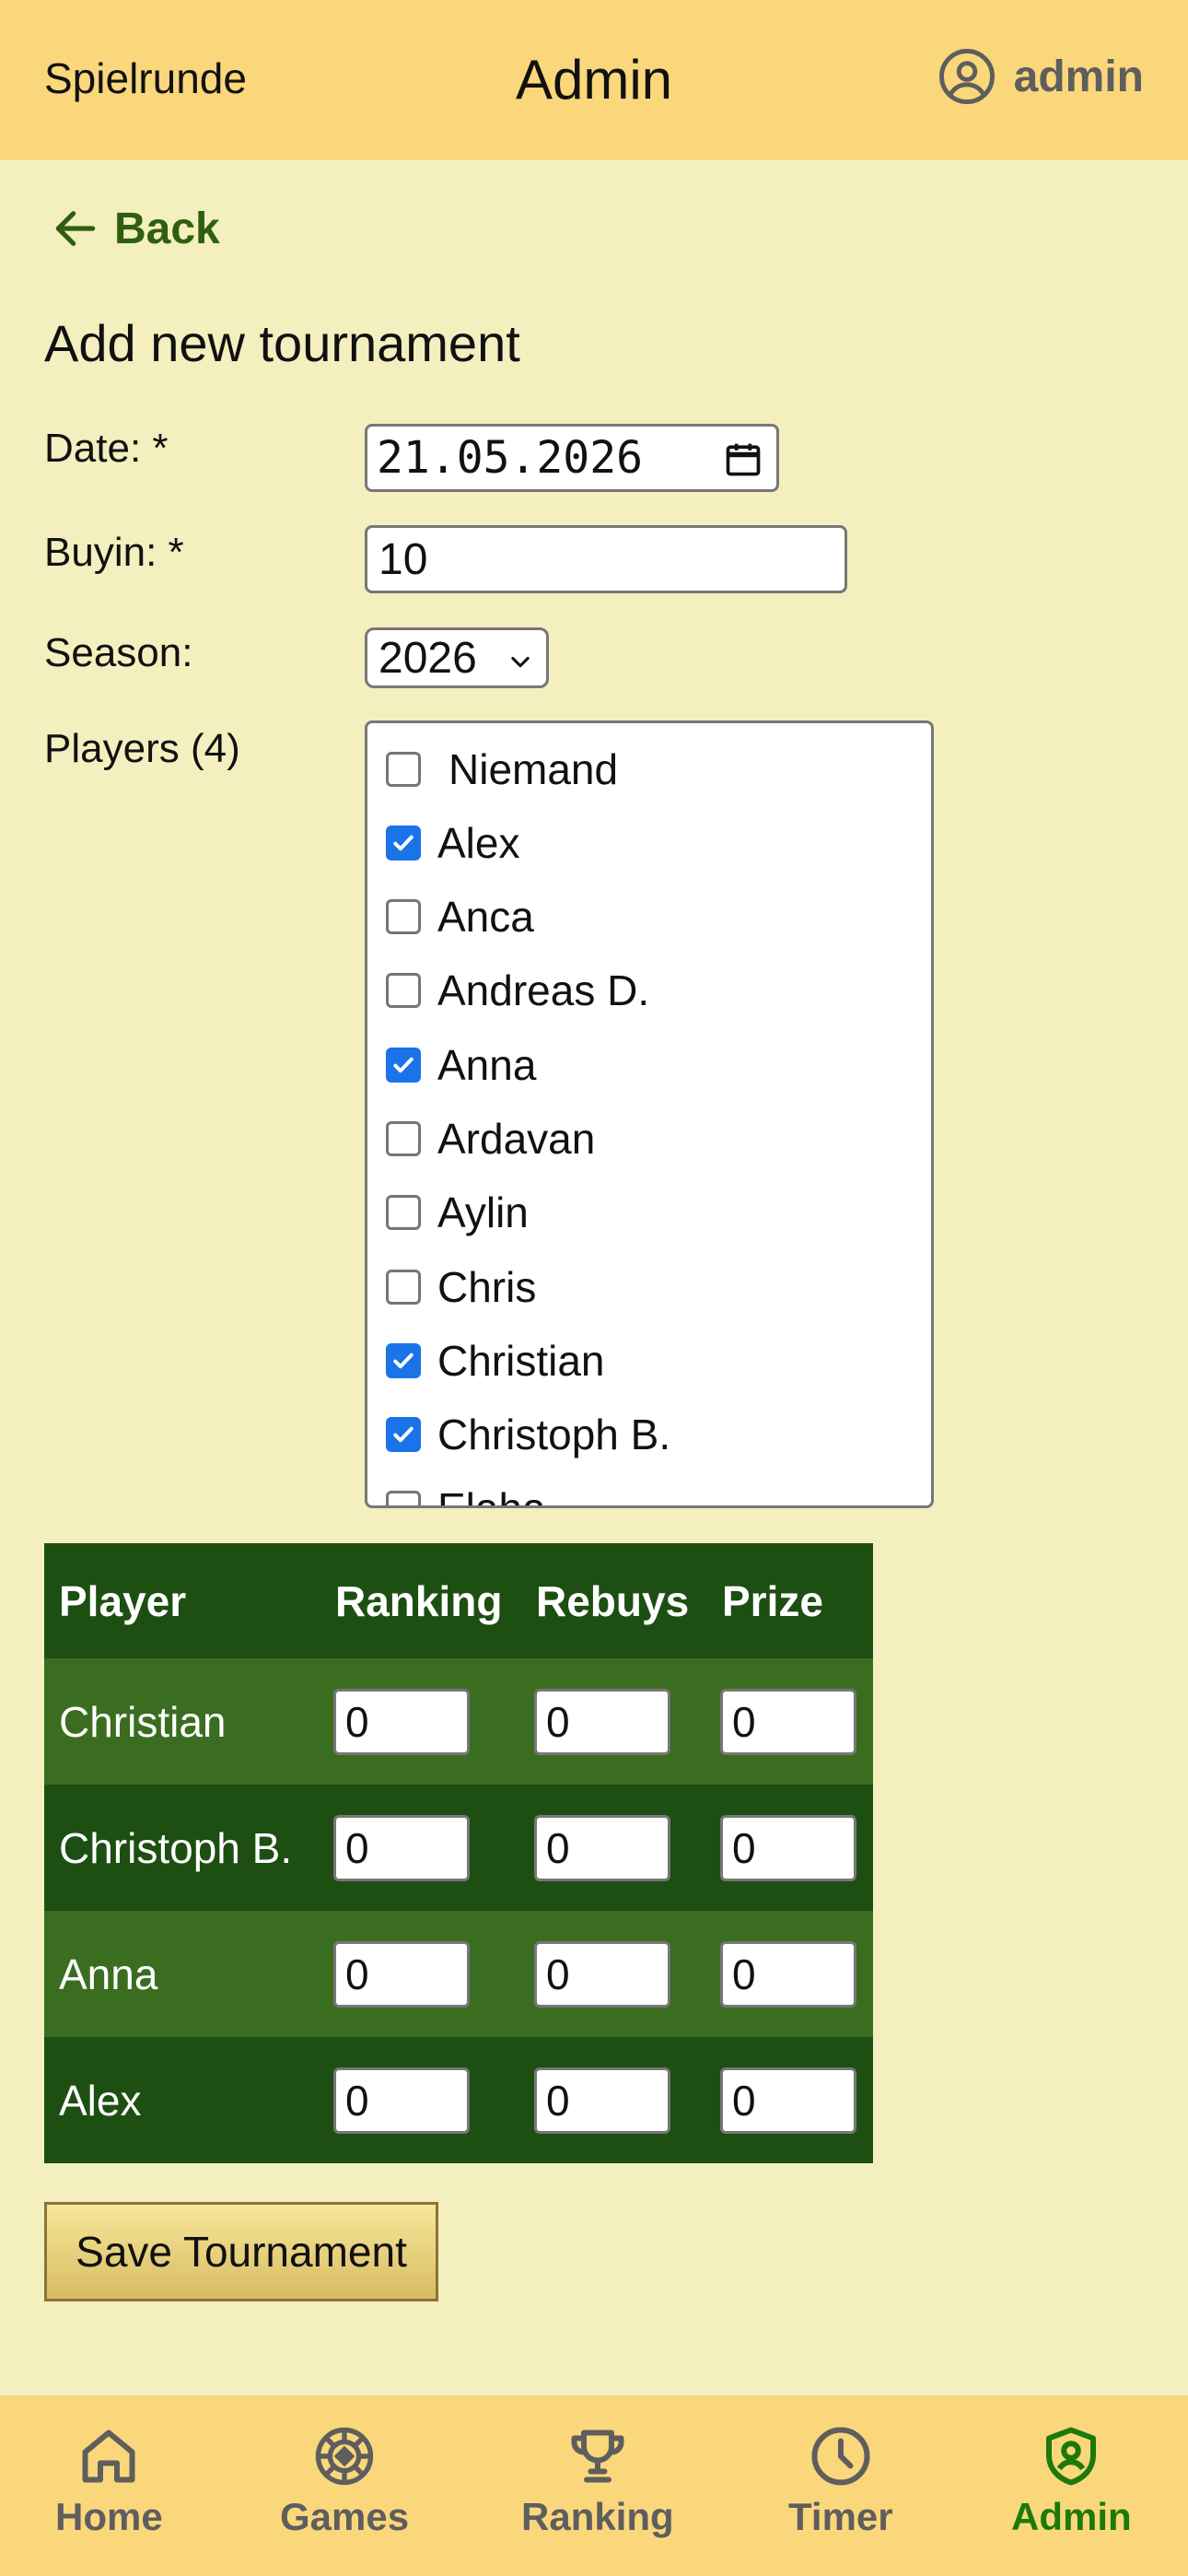  Describe the element at coordinates (743, 459) in the screenshot. I see `calendar-icon` at that location.